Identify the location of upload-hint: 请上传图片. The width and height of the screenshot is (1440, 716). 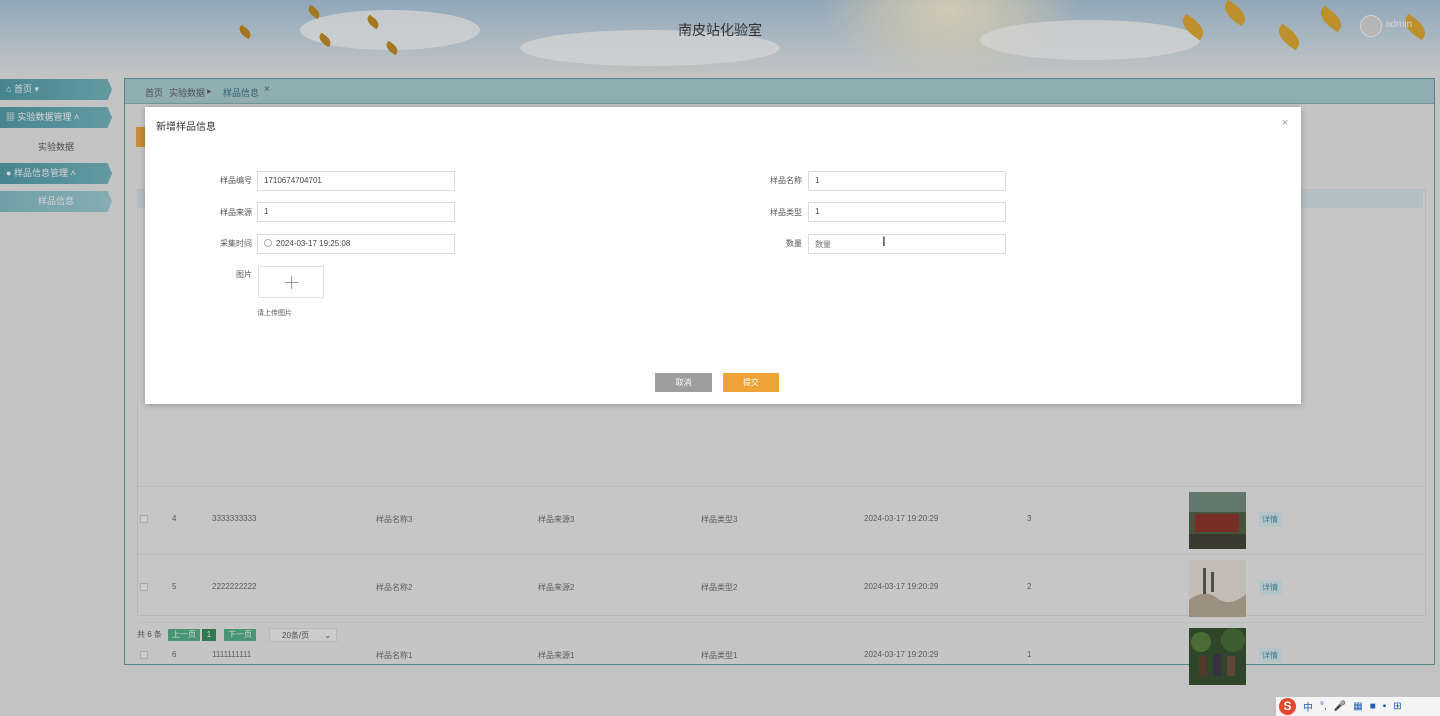
(274, 313).